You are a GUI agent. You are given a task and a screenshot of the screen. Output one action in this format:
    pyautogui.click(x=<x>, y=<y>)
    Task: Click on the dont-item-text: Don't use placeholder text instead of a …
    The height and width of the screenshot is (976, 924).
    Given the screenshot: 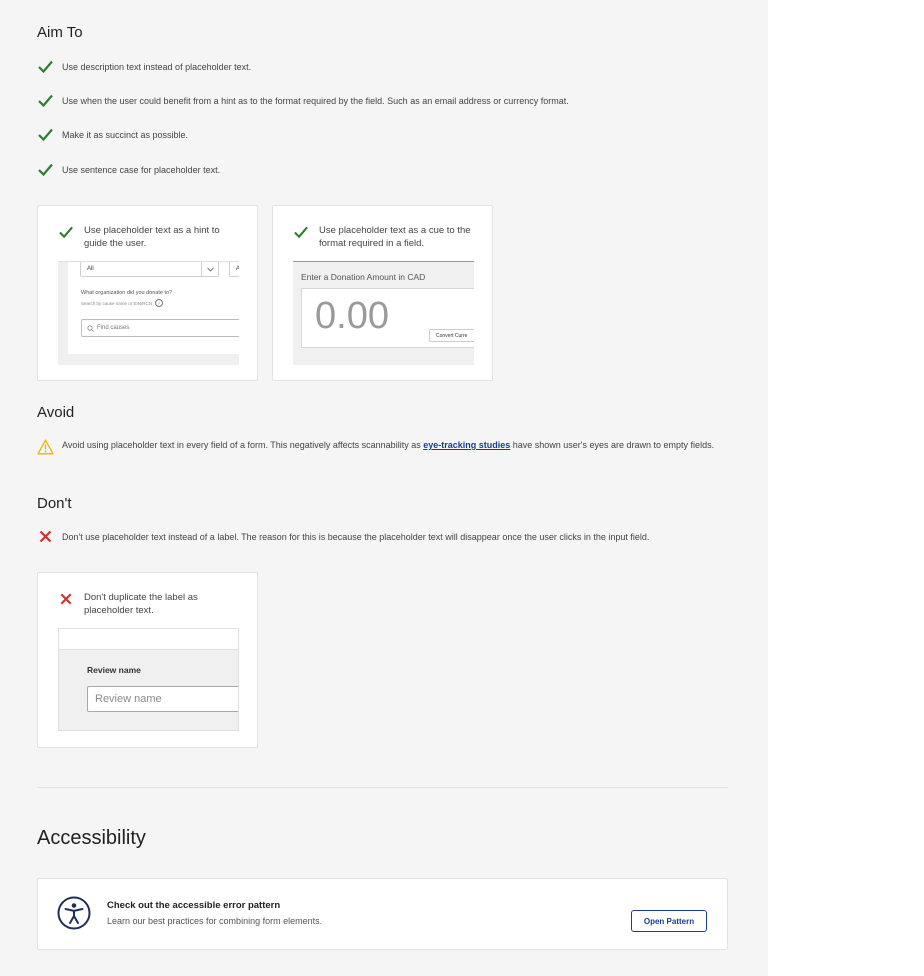 What is the action you would take?
    pyautogui.click(x=356, y=536)
    